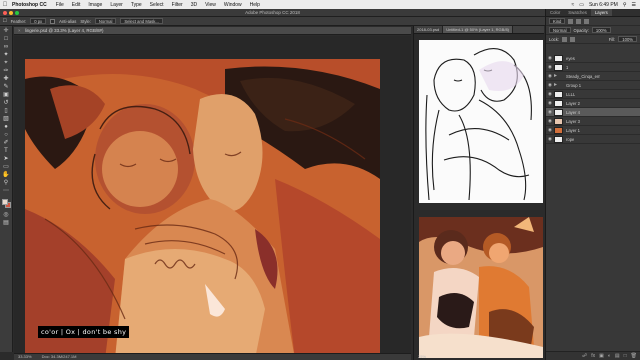 The image size is (640, 360). What do you see at coordinates (593, 85) in the screenshot?
I see `layer-group-row: ◉ ▸ Group 1` at bounding box center [593, 85].